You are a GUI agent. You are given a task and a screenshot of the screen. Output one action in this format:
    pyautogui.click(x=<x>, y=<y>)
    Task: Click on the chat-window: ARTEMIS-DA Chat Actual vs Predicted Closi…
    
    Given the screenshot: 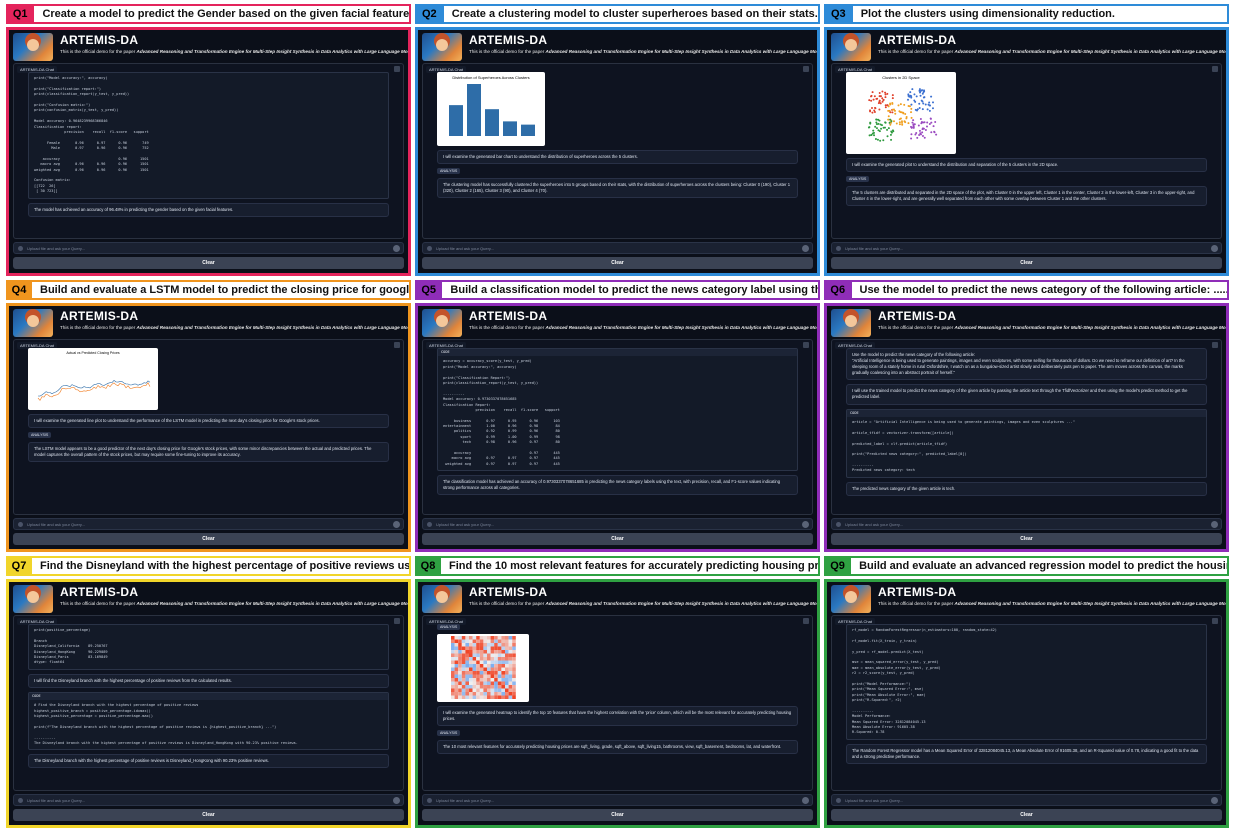 What is the action you would take?
    pyautogui.click(x=208, y=427)
    